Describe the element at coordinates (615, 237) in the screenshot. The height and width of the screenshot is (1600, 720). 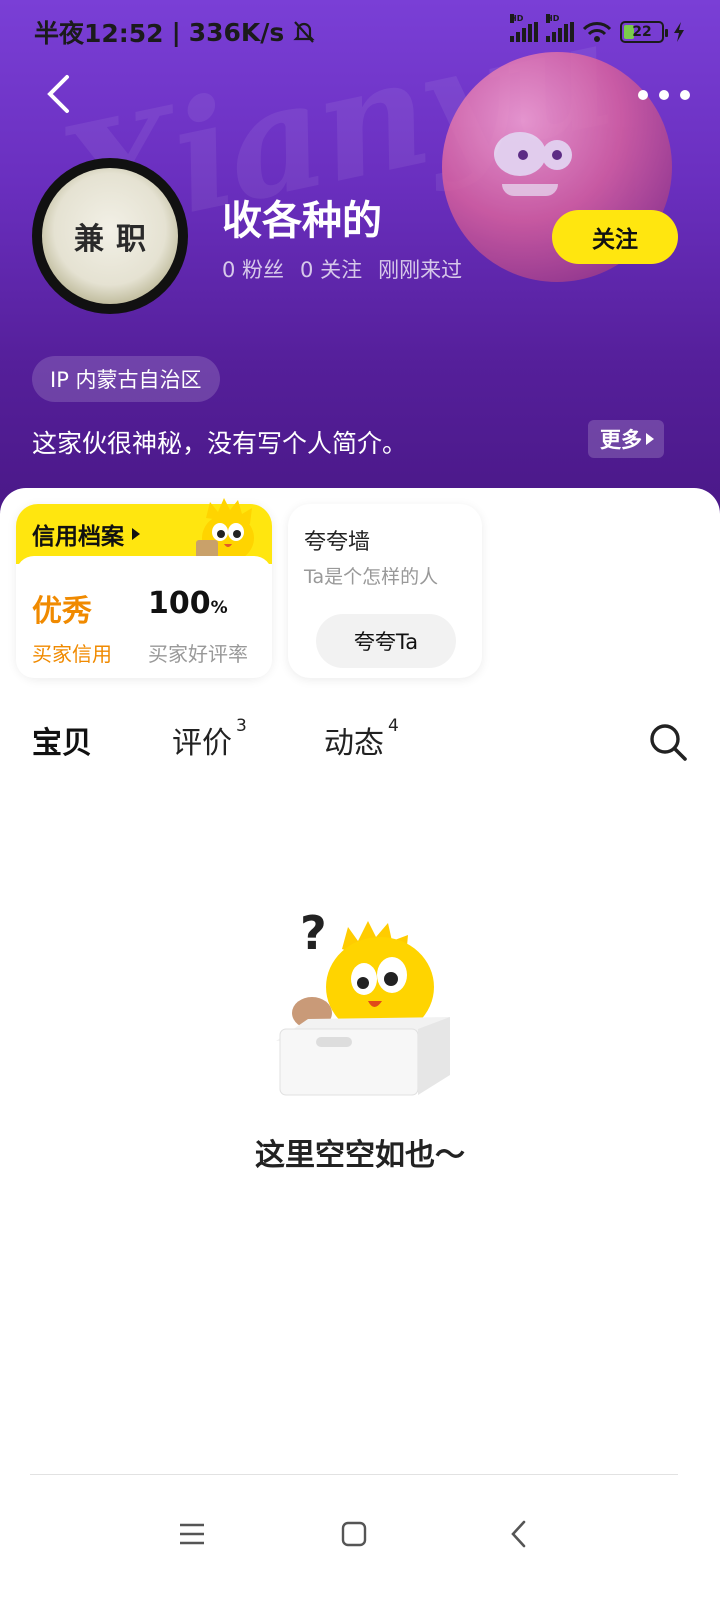
I see `follow-button: 关注` at that location.